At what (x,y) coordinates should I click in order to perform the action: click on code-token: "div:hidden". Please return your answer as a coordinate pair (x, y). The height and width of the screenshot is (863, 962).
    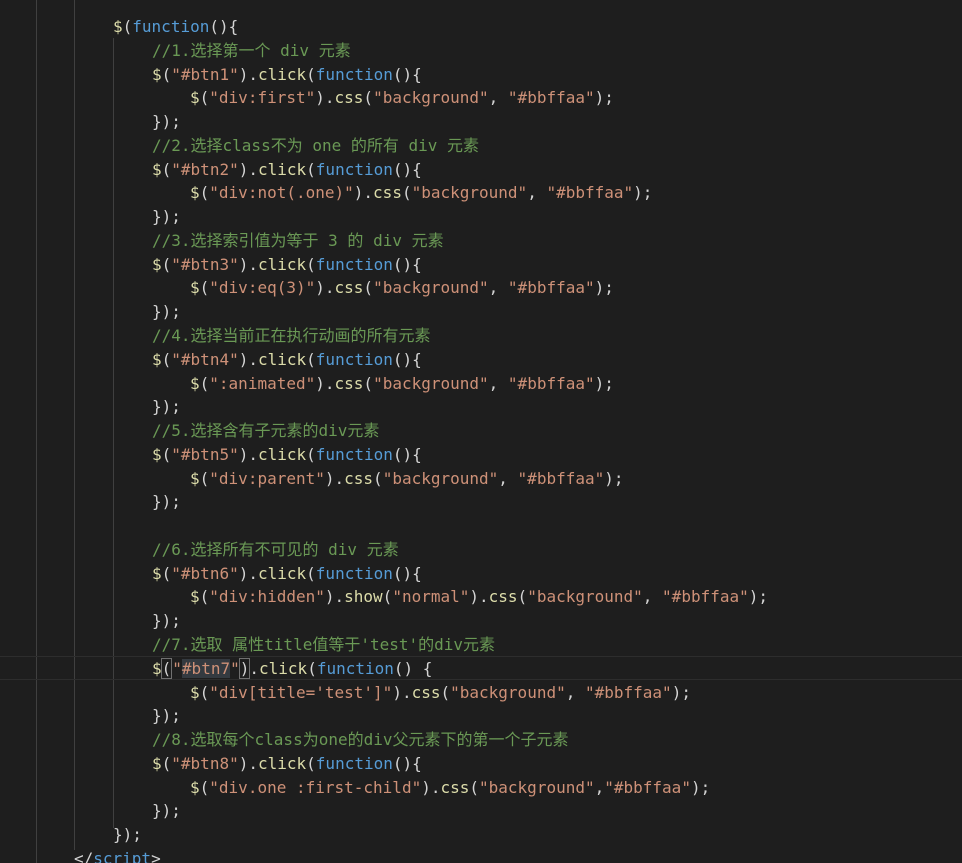
    Looking at the image, I should click on (267, 597).